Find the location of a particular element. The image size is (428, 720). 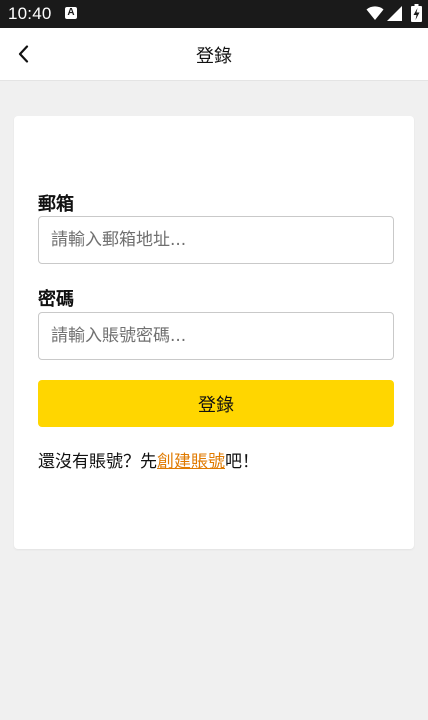

login-button: 登錄 is located at coordinates (216, 403).